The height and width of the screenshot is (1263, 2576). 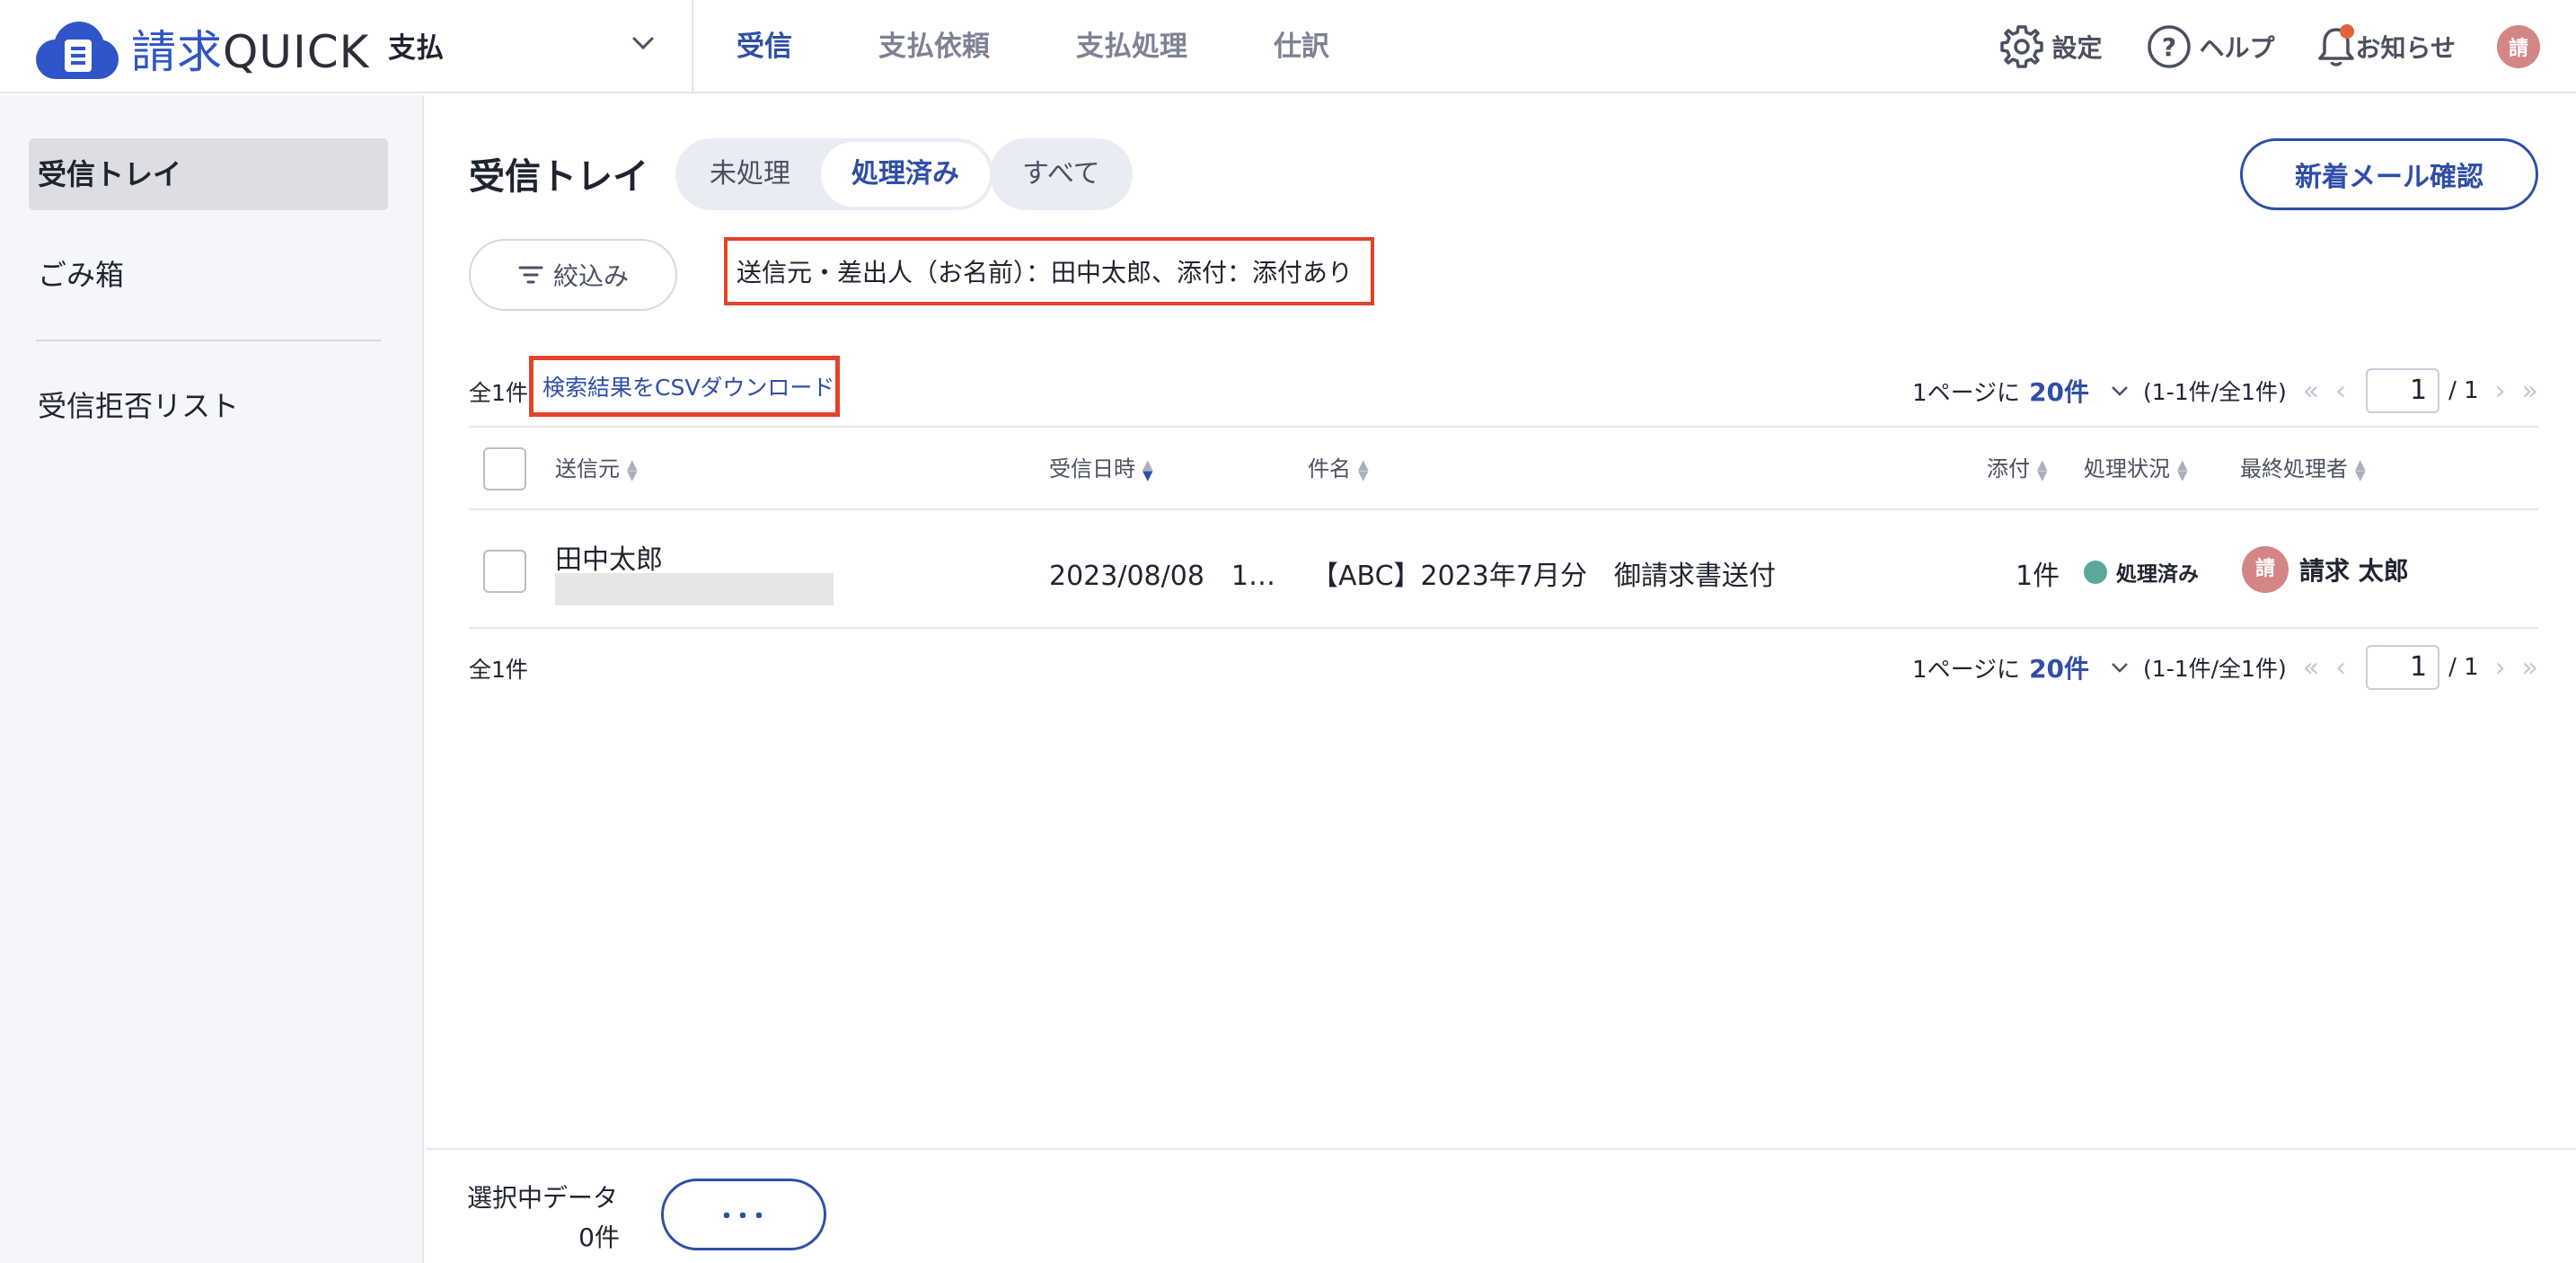 I want to click on column-last-handler: 最終処理者 ▲ ▼, so click(x=2303, y=469).